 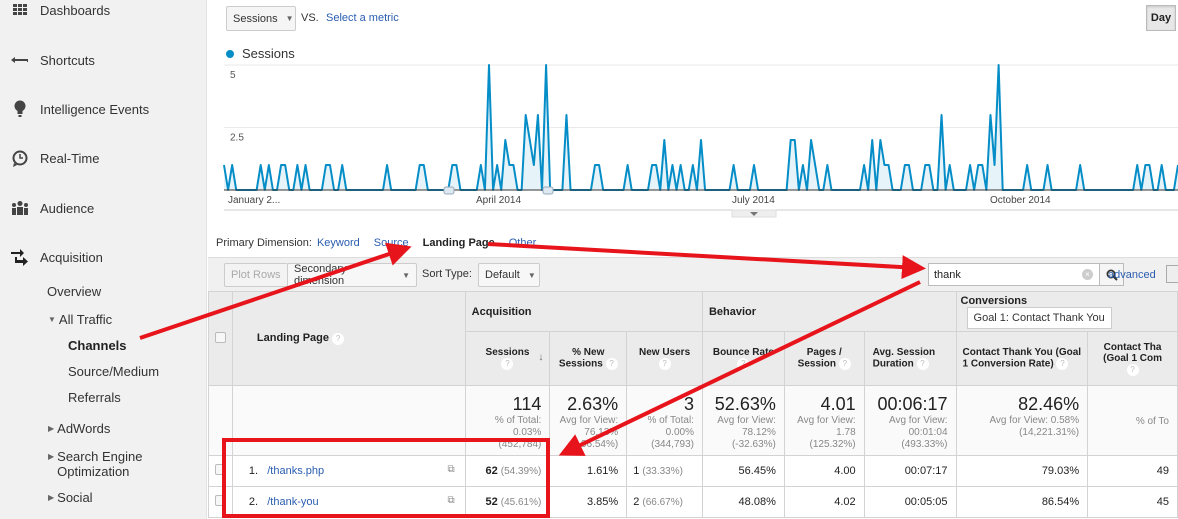 I want to click on sort-type-label: Sort Type:, so click(x=447, y=274).